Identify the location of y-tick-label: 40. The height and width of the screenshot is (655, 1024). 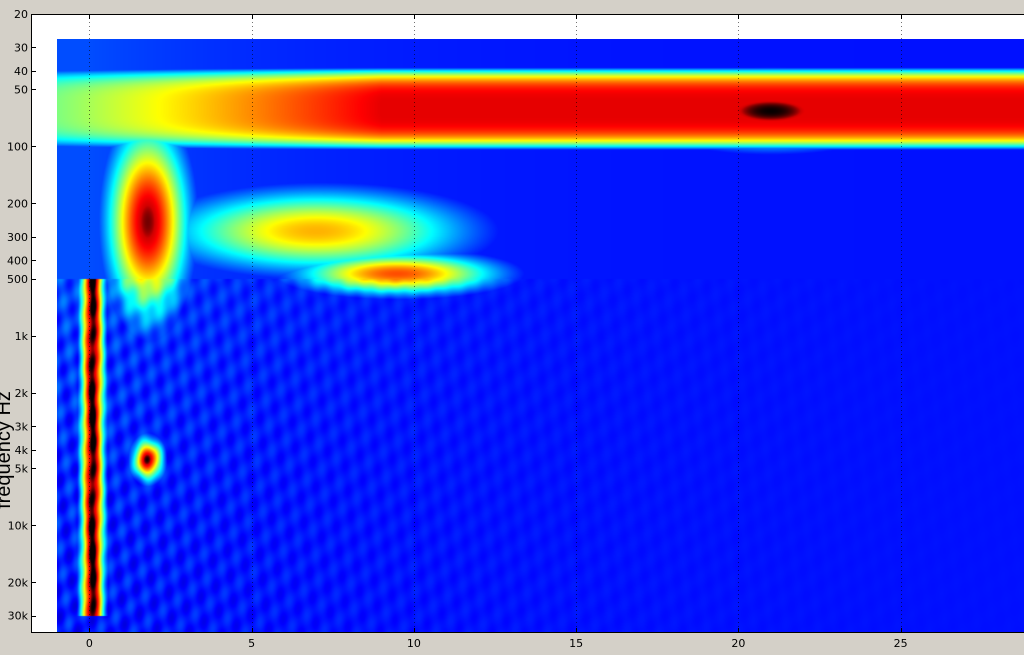
(21, 71).